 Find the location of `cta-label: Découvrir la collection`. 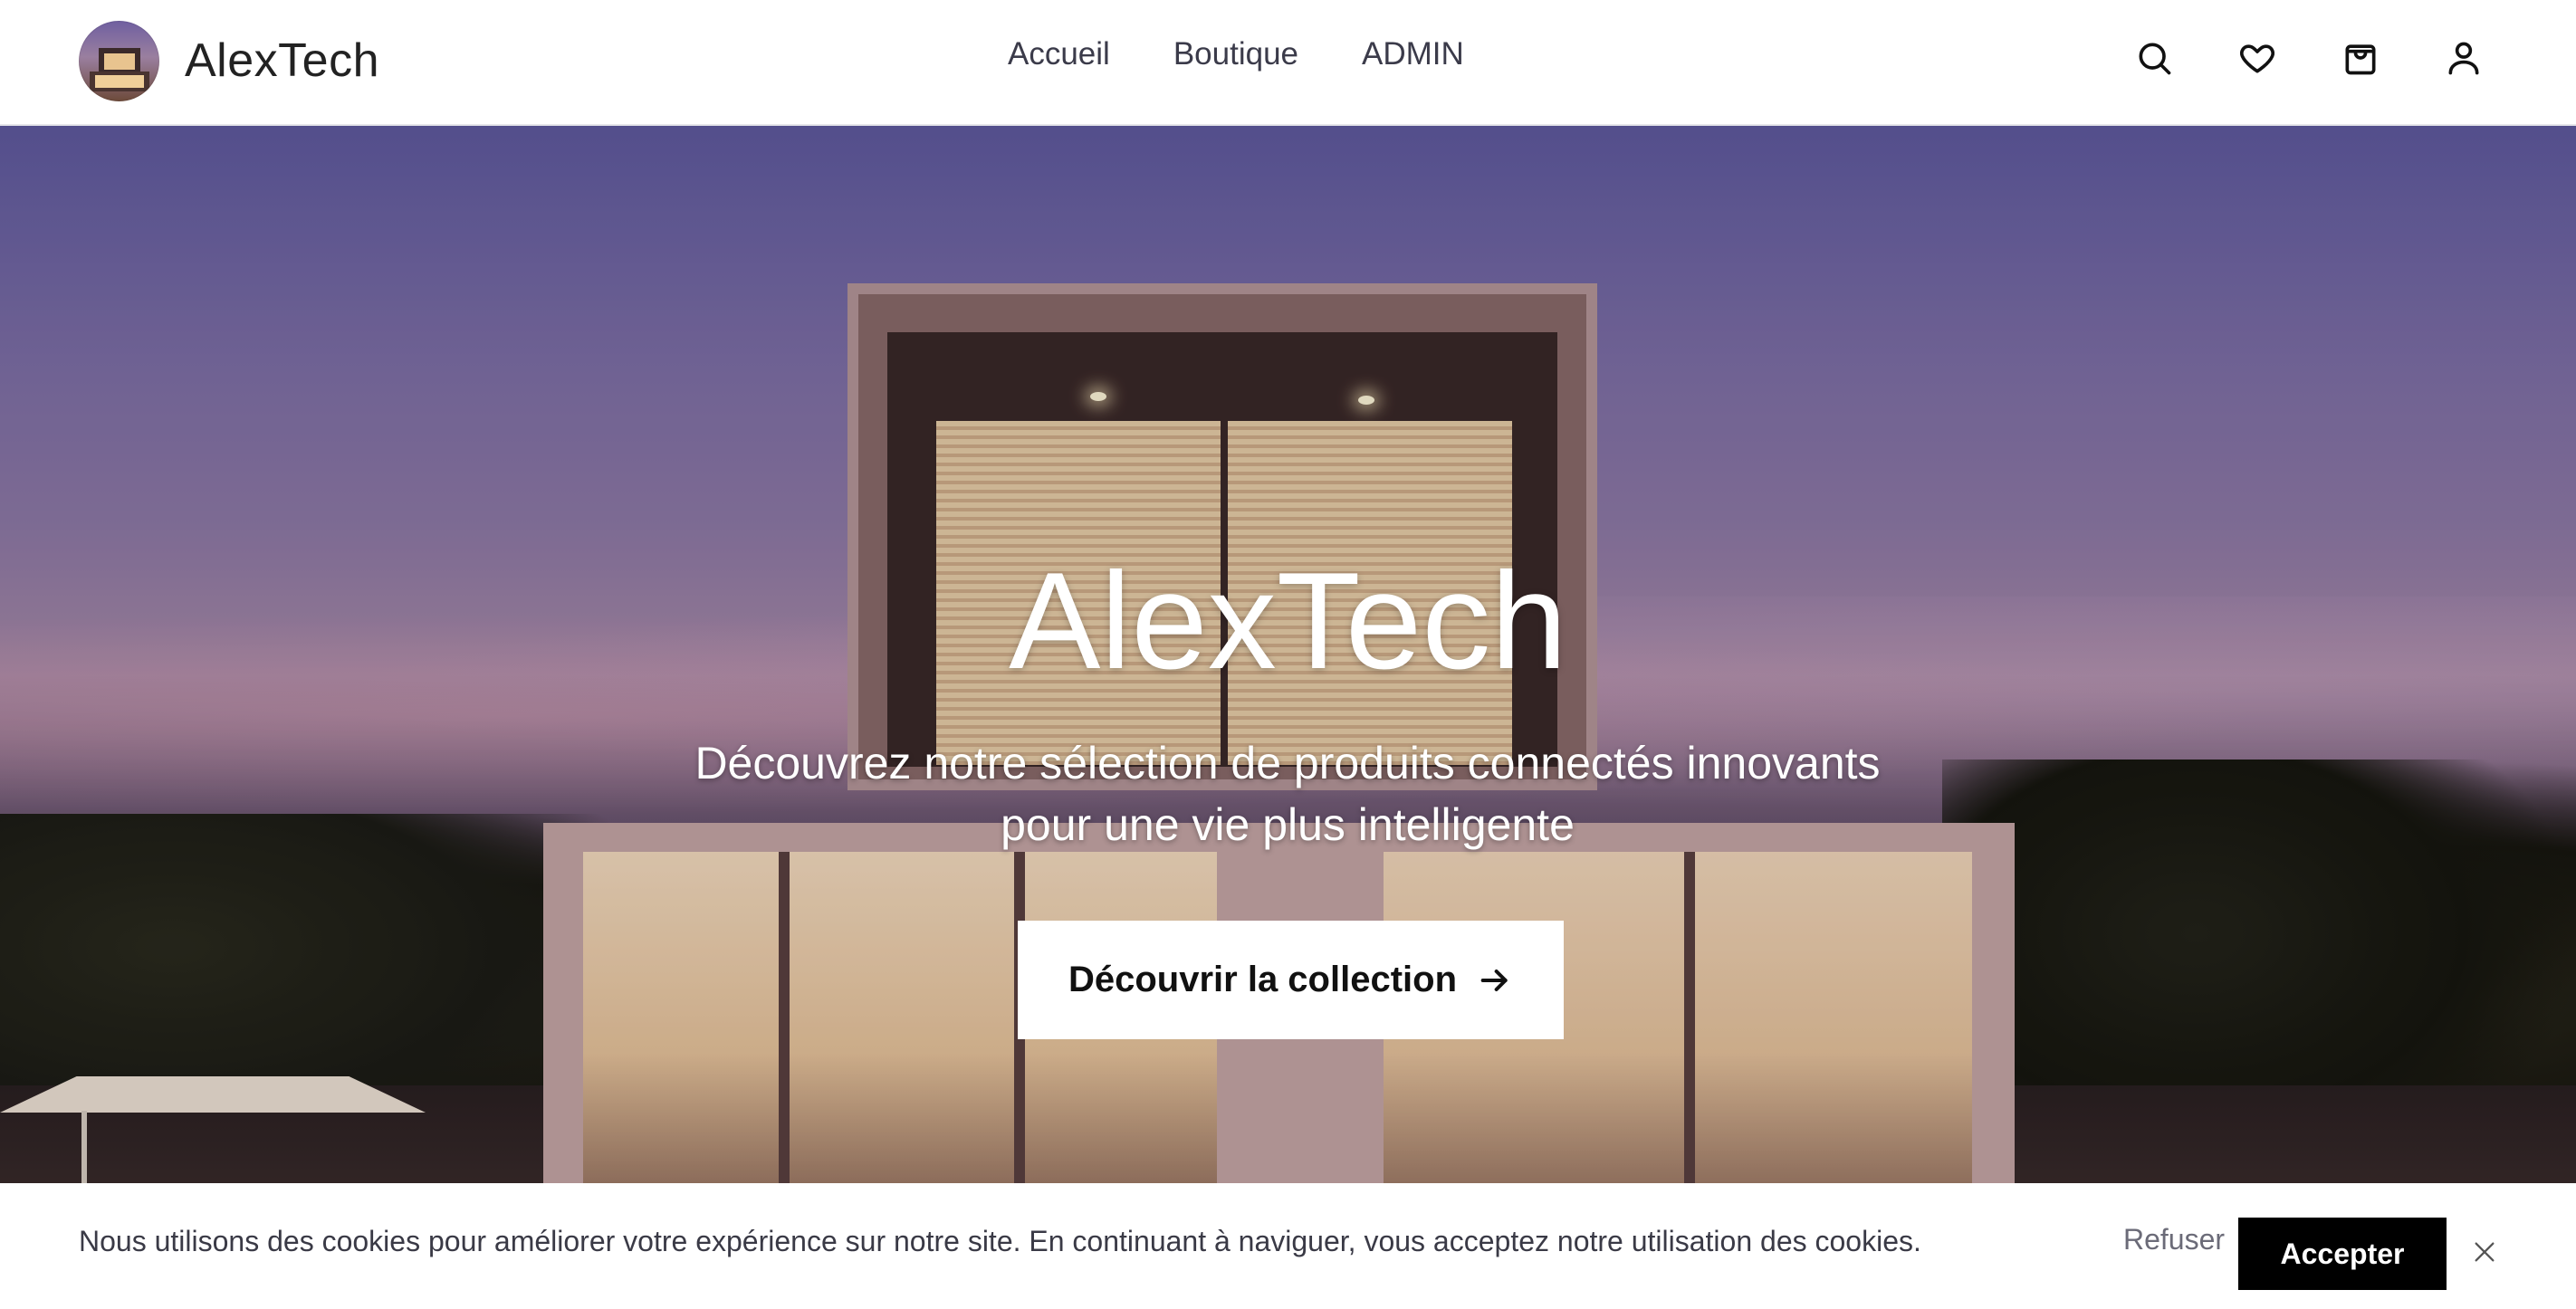

cta-label: Découvrir la collection is located at coordinates (1263, 979).